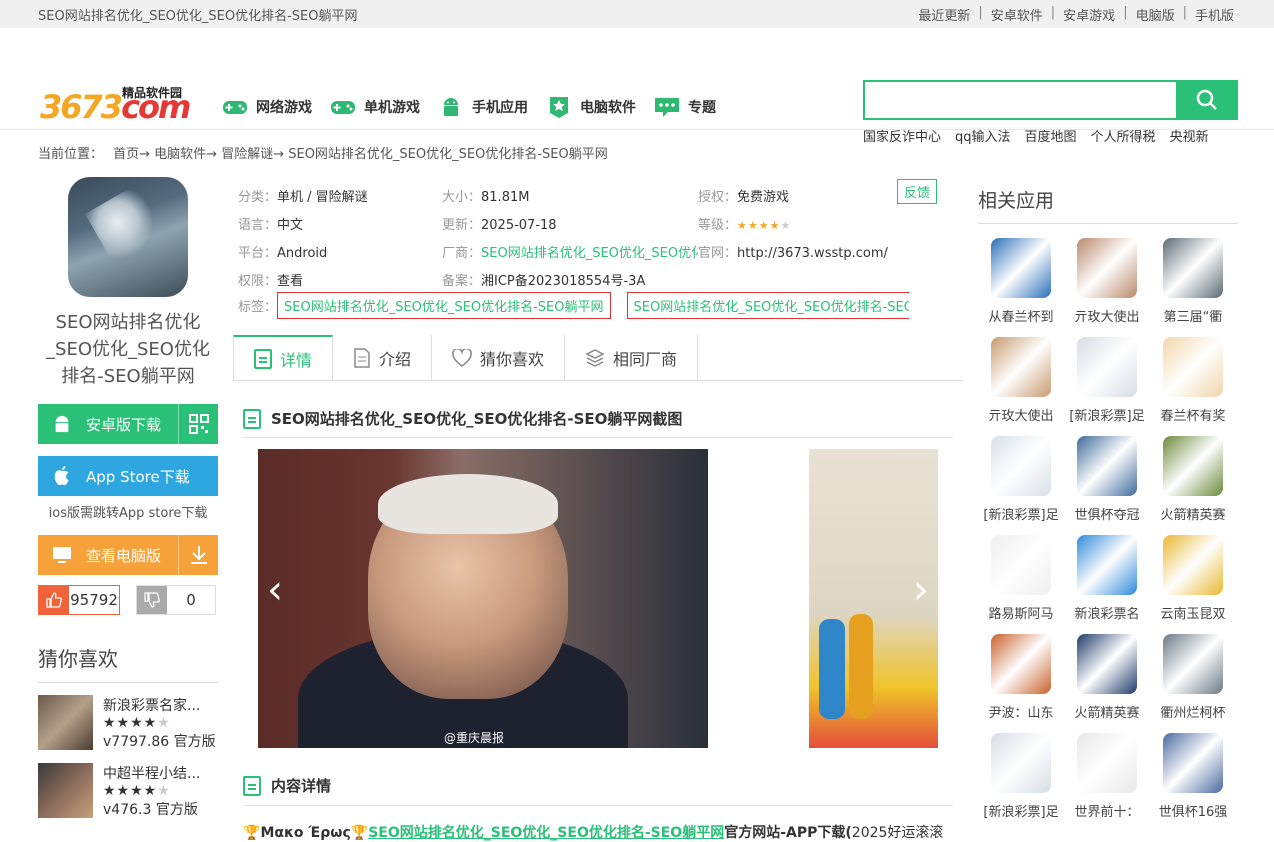 Image resolution: width=1274 pixels, height=842 pixels. Describe the element at coordinates (258, 197) in the screenshot. I see `detail-label: 分类：` at that location.